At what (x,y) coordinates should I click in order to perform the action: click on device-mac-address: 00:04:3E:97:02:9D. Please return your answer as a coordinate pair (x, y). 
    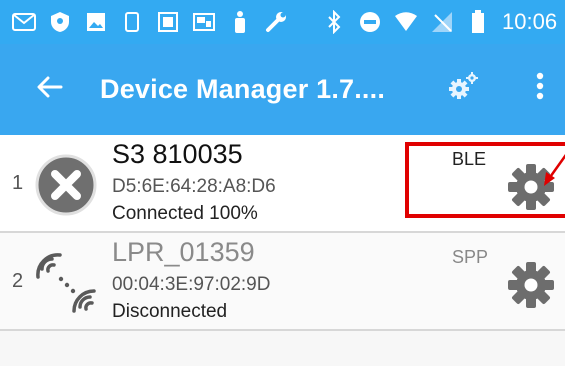
    Looking at the image, I should click on (191, 284).